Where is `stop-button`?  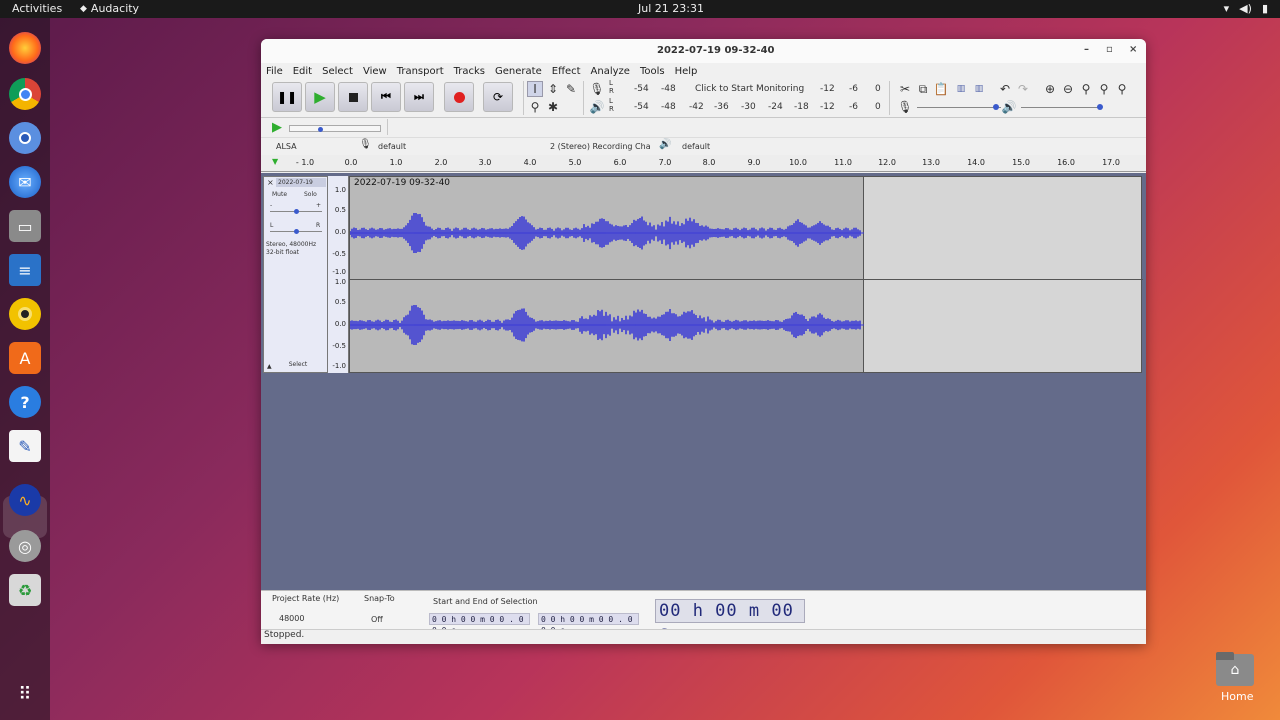
stop-button is located at coordinates (353, 97).